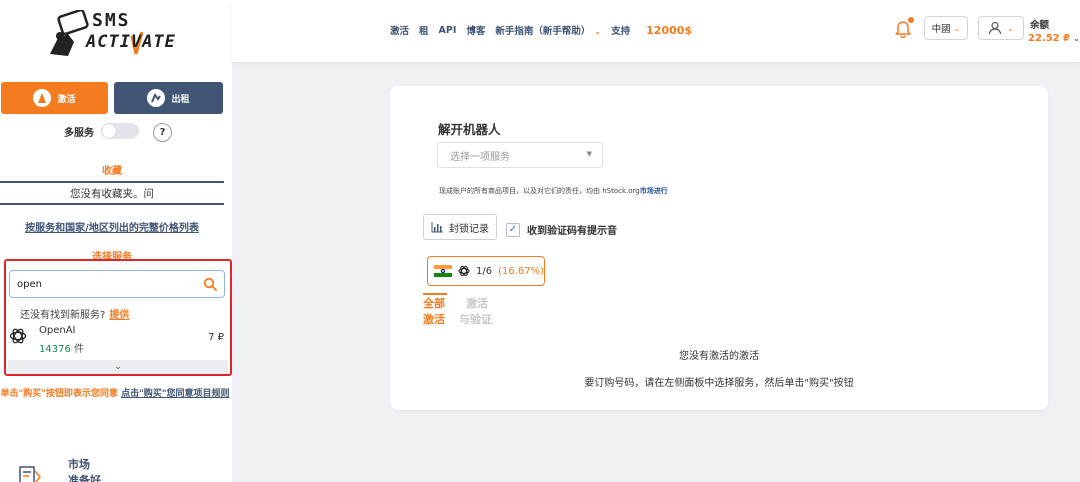 Image resolution: width=1080 pixels, height=482 pixels. Describe the element at coordinates (180, 99) in the screenshot. I see `rent-mode-label: 出租` at that location.